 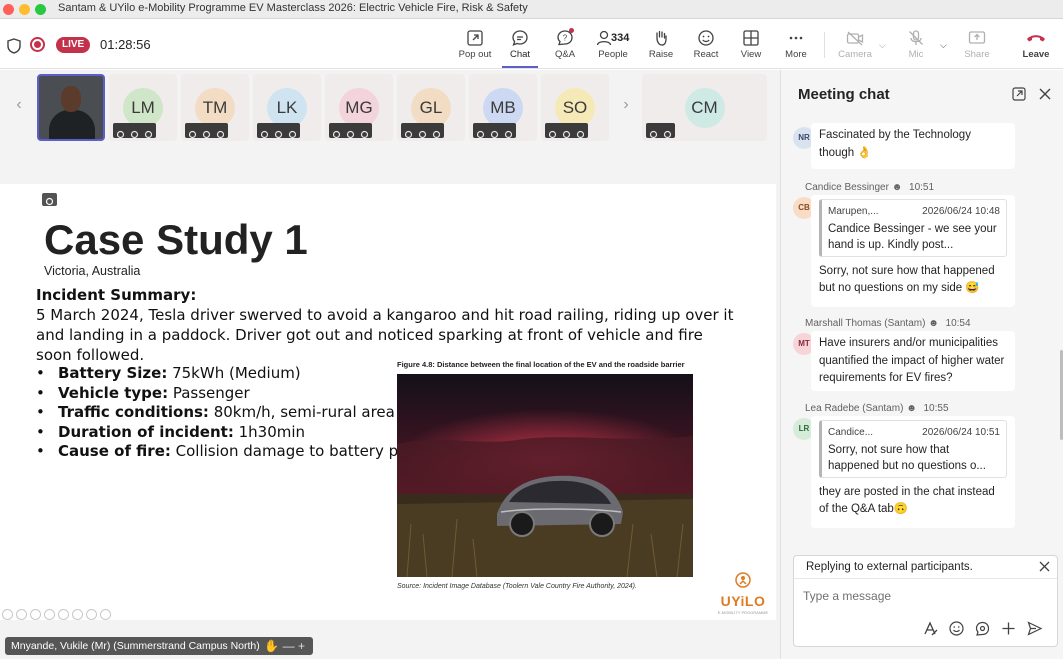 I want to click on share-button: Share, so click(x=977, y=46).